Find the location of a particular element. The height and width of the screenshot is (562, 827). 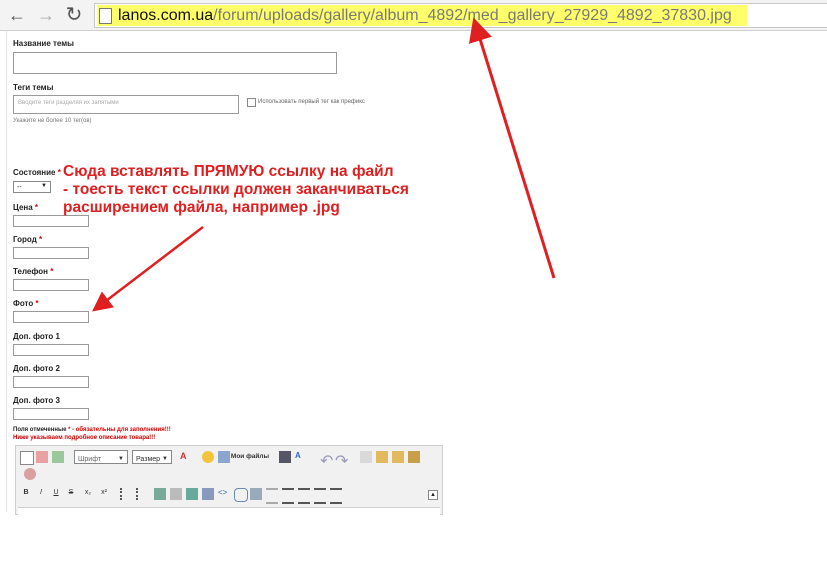

arrow-to-url is located at coordinates (512, 148).